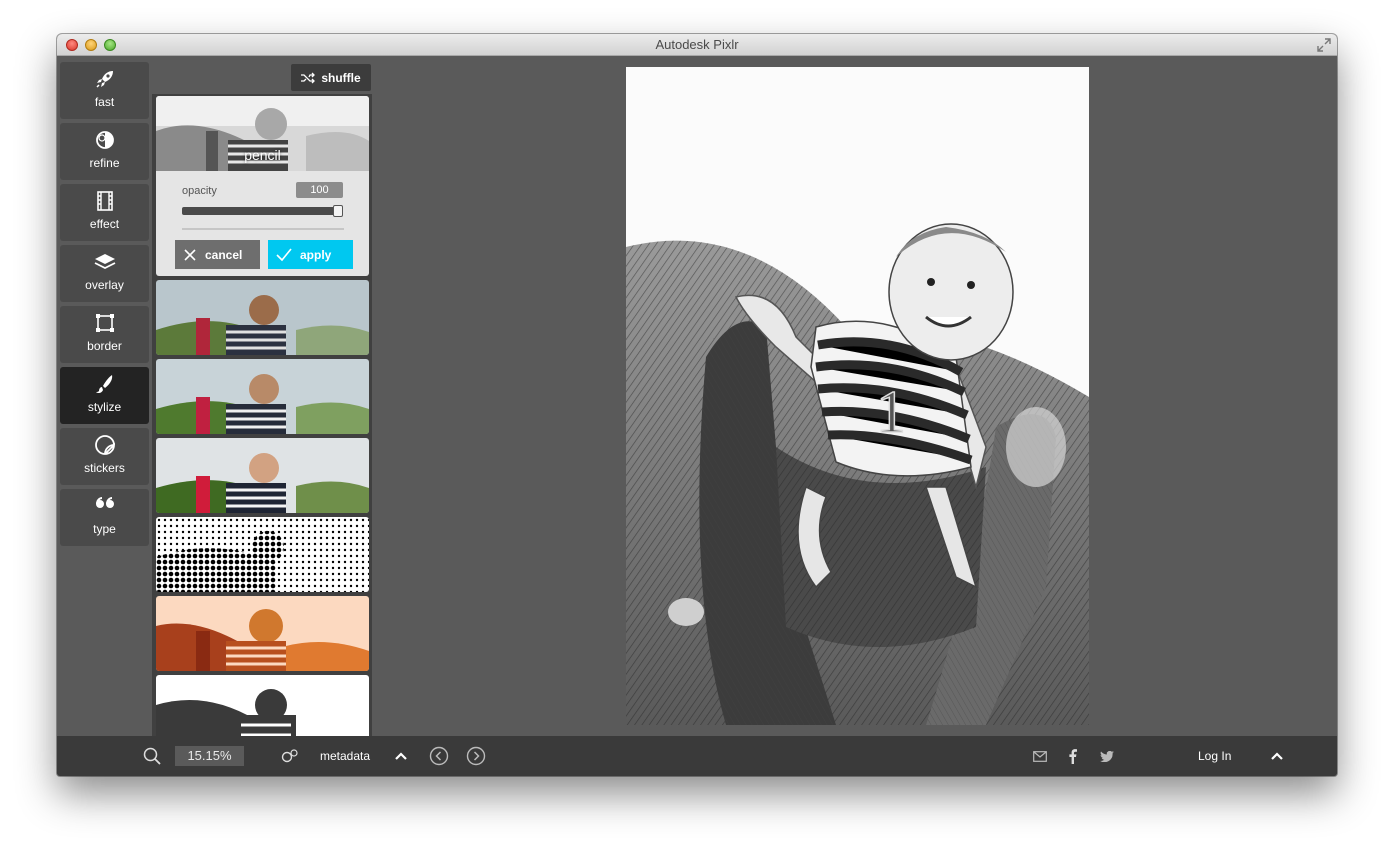  I want to click on email-share-button, so click(1040, 756).